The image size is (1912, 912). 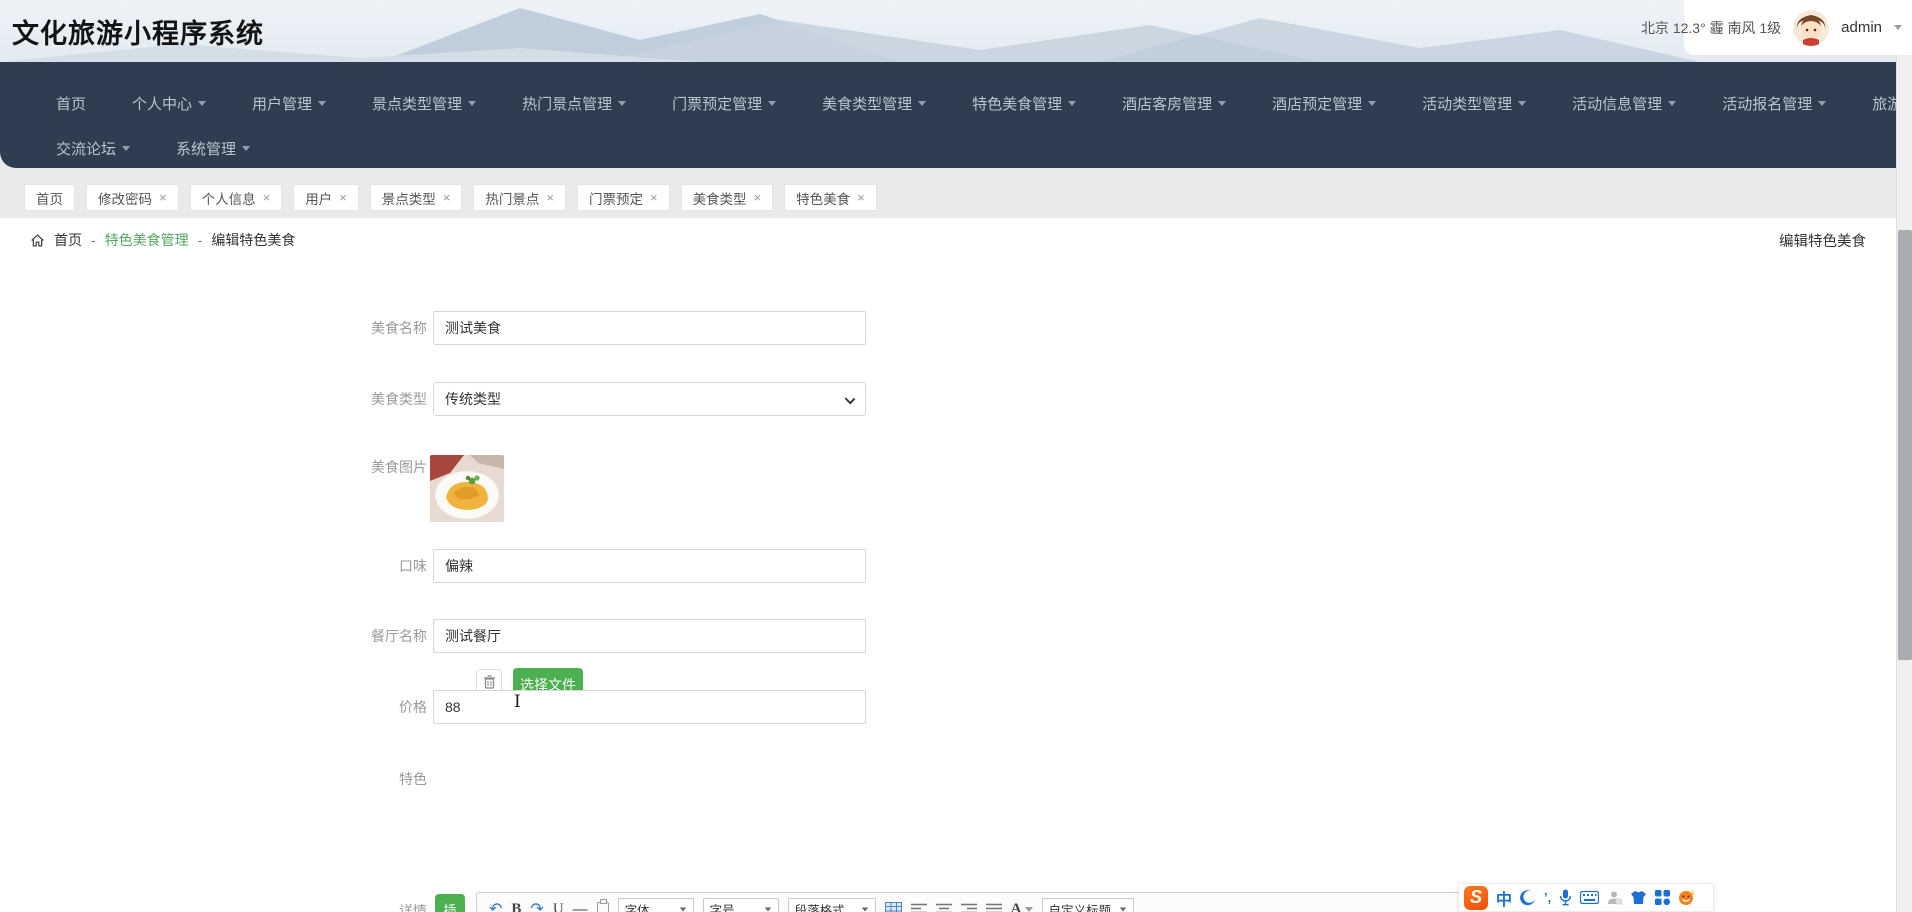 What do you see at coordinates (1861, 27) in the screenshot?
I see `username: admin` at bounding box center [1861, 27].